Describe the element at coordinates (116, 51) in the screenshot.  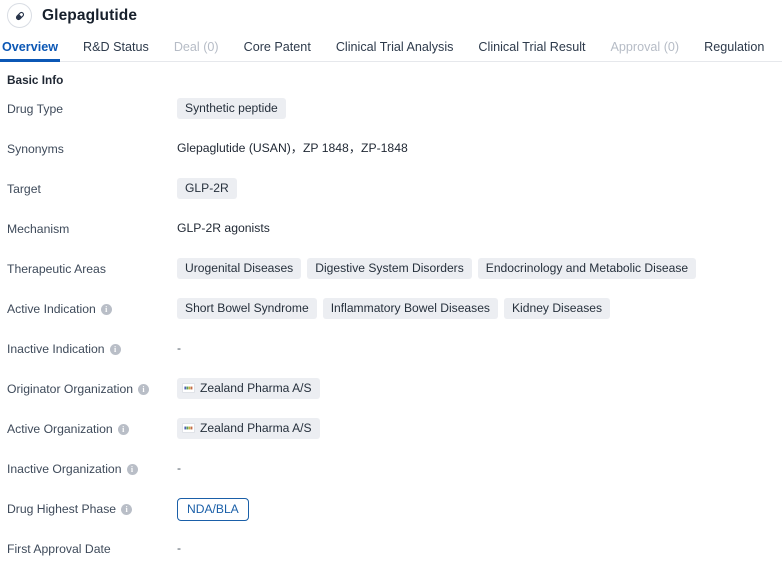
I see `tab-rd-status: R&D Status` at that location.